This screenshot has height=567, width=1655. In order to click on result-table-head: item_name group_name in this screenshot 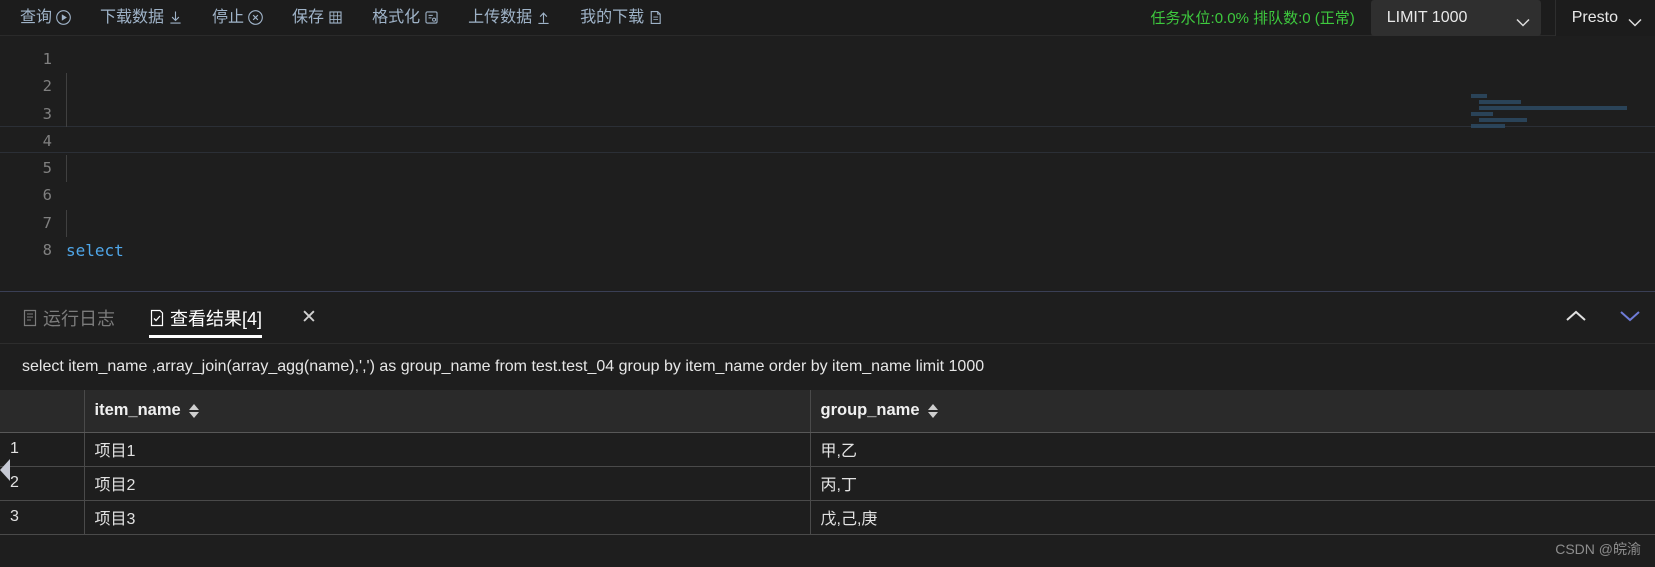, I will do `click(827, 411)`.